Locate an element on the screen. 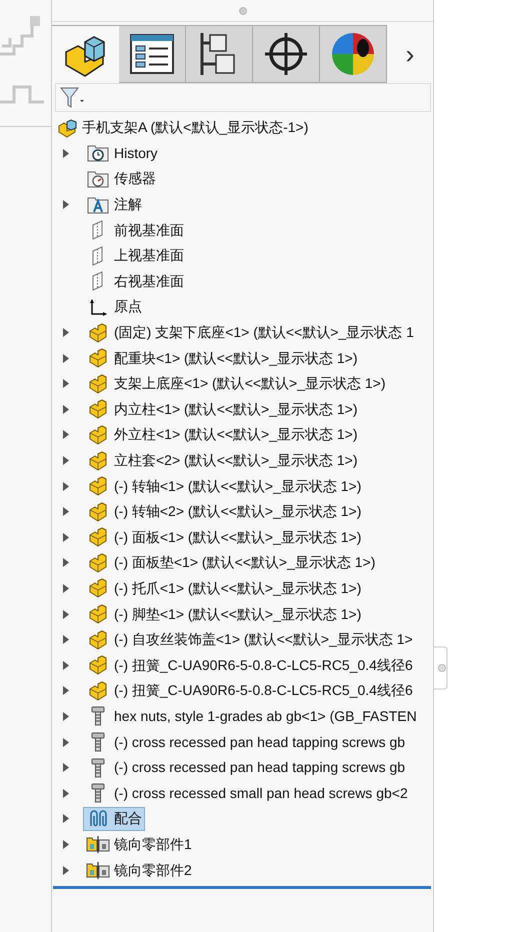 The width and height of the screenshot is (520, 932). tree-item: 镜向零部件2 is located at coordinates (139, 870).